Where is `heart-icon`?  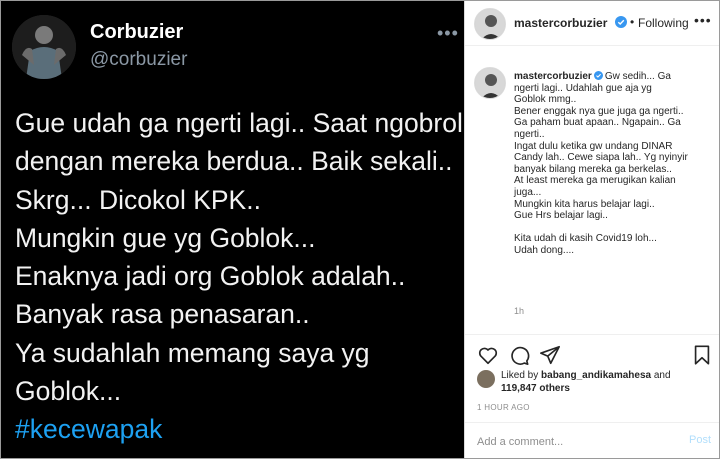 heart-icon is located at coordinates (488, 355).